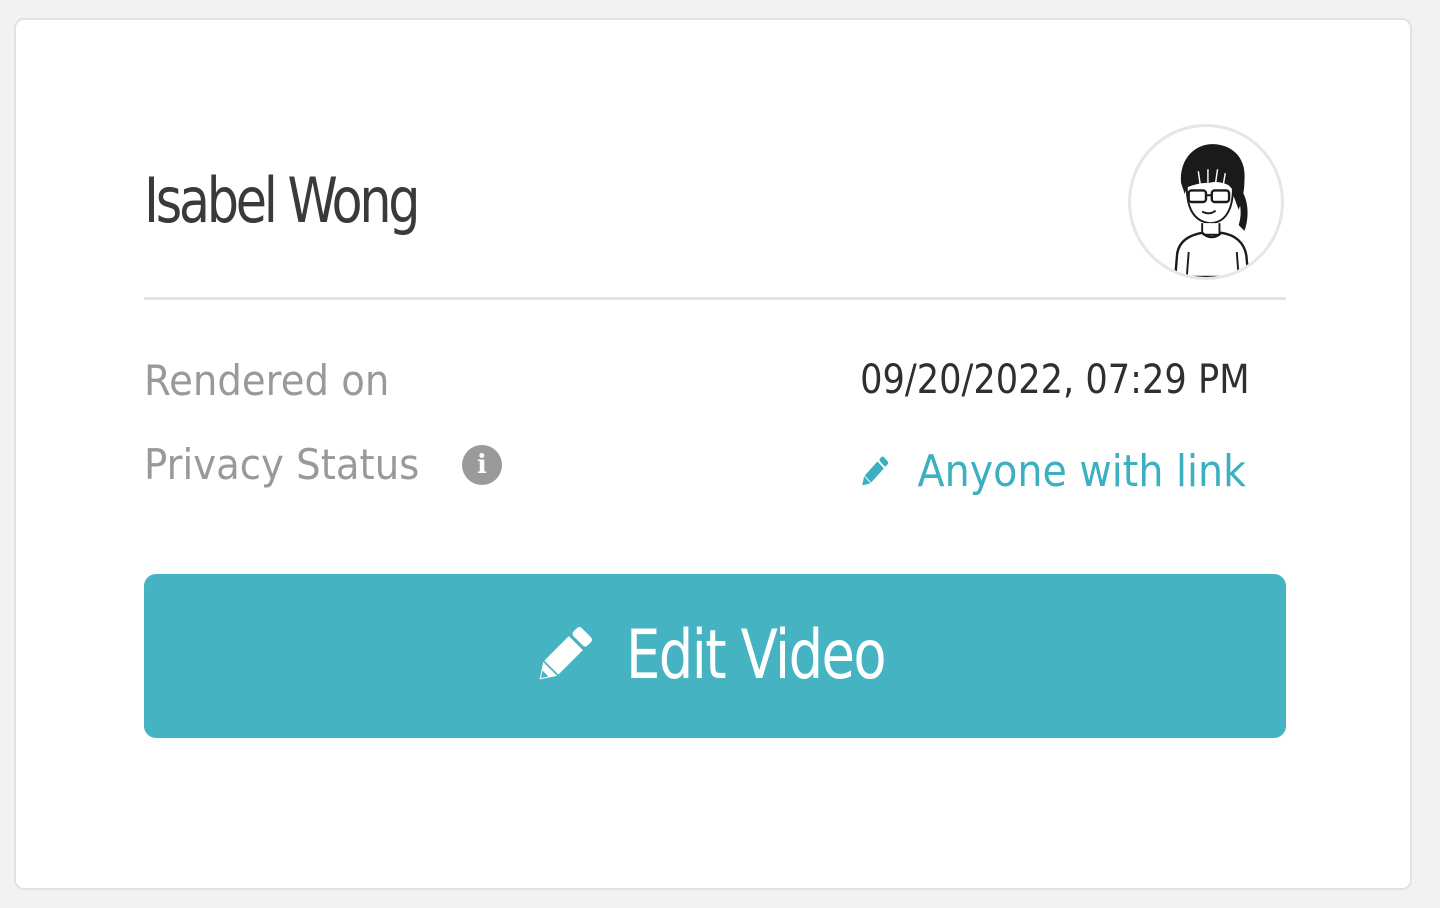 The width and height of the screenshot is (1440, 908). I want to click on privacy-status-link: Anyone with link, so click(1051, 472).